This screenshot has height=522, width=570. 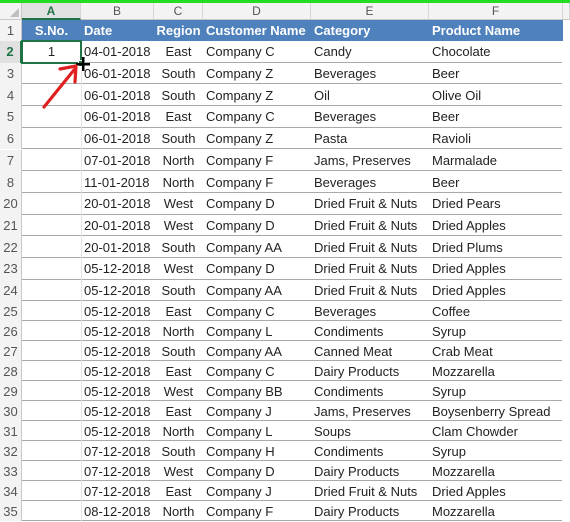 I want to click on header-cell-date: Date, so click(x=117, y=30).